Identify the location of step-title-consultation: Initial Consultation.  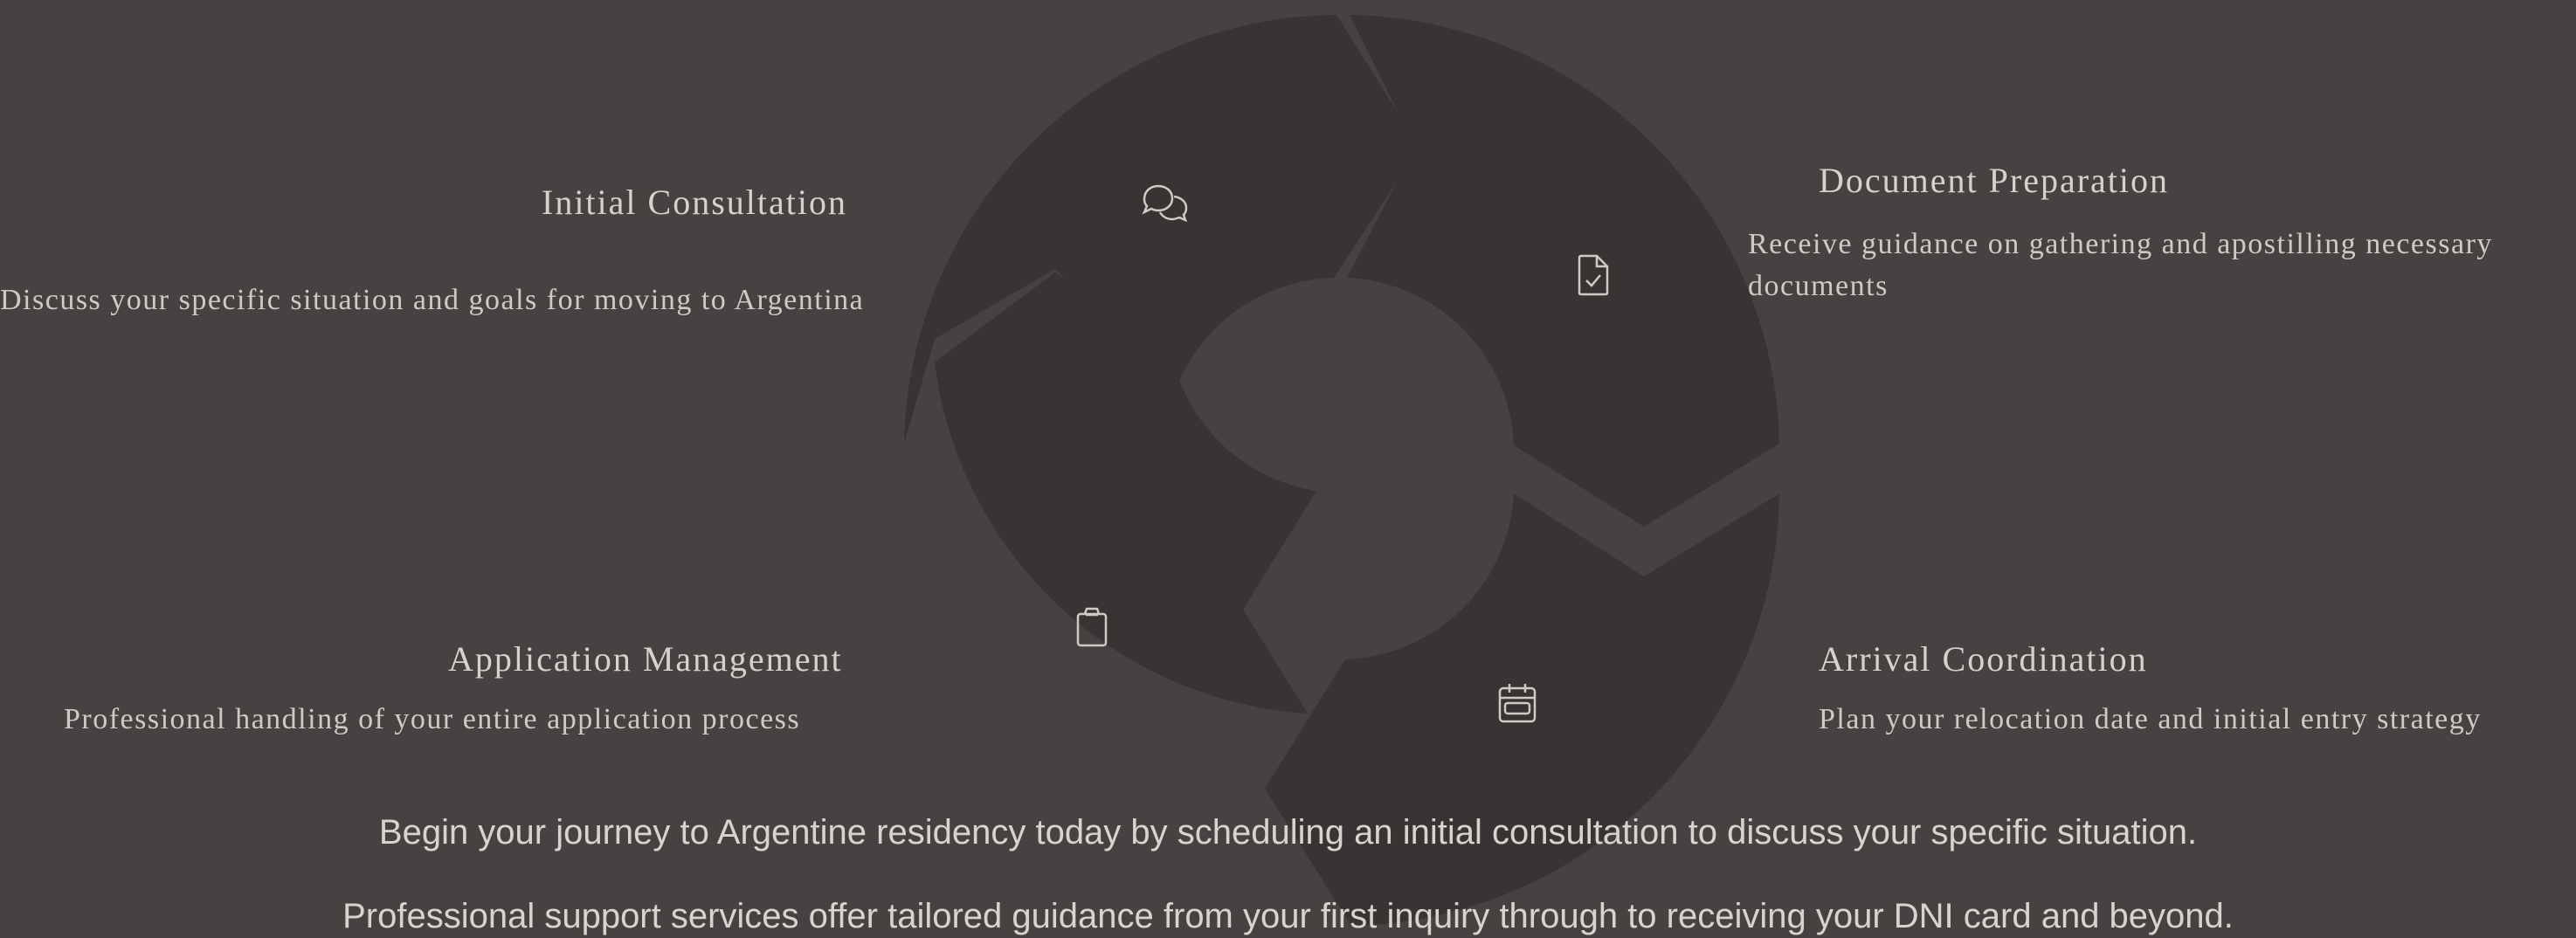
(694, 203).